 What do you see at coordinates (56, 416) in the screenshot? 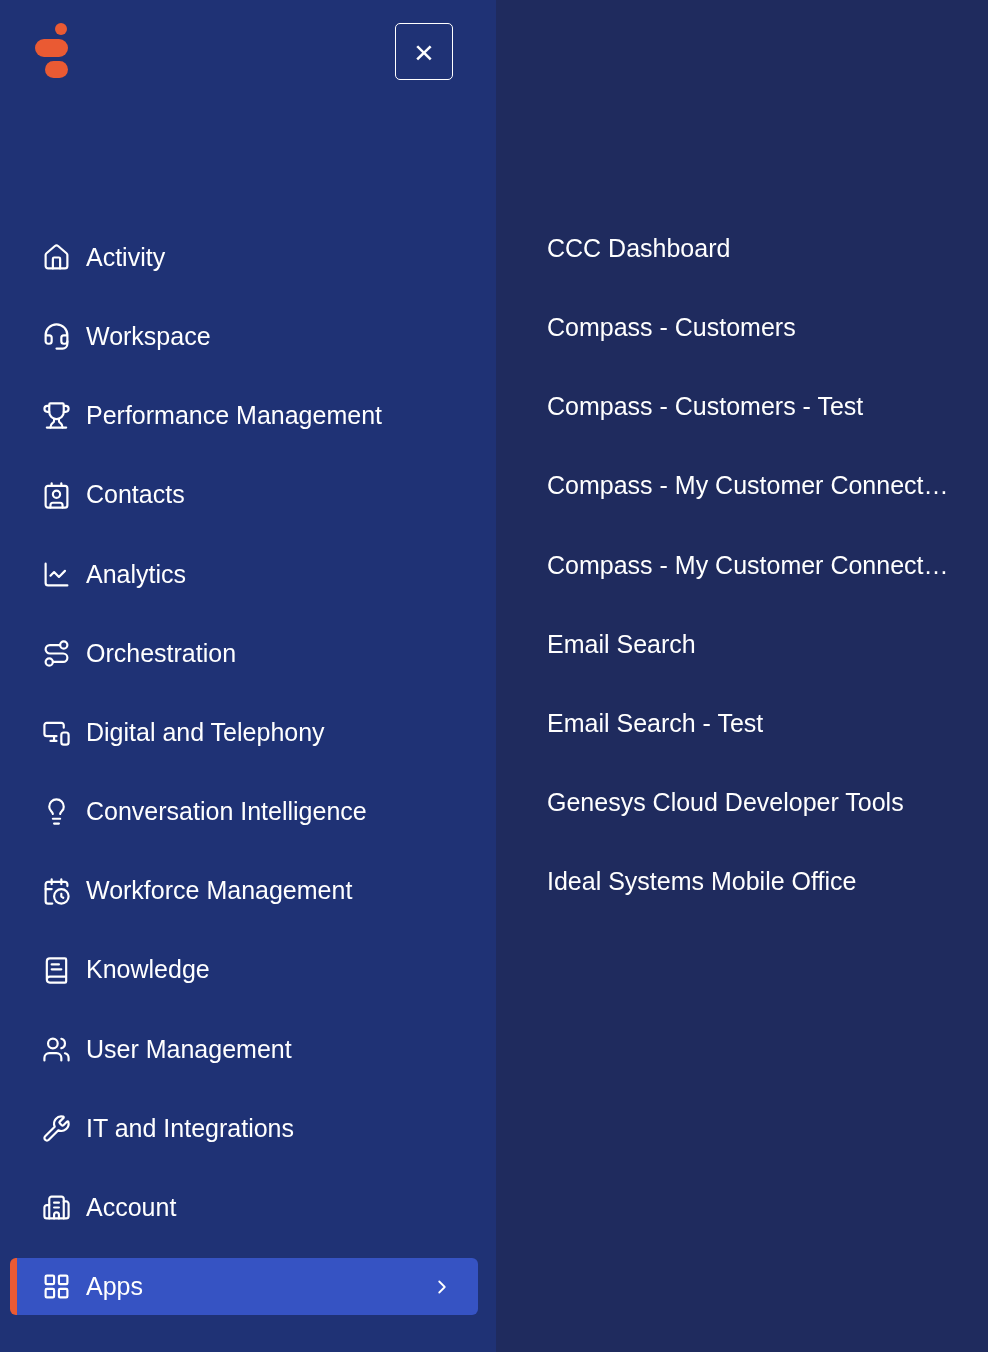
I see `trophy-icon` at bounding box center [56, 416].